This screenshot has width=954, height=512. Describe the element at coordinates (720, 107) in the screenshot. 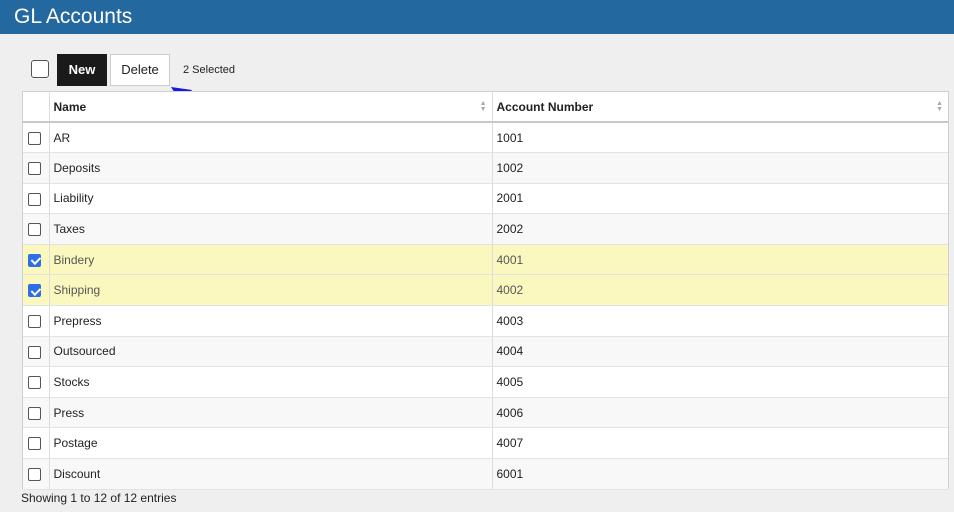

I see `column-header-account-number: Account Number ▲ ▼` at that location.